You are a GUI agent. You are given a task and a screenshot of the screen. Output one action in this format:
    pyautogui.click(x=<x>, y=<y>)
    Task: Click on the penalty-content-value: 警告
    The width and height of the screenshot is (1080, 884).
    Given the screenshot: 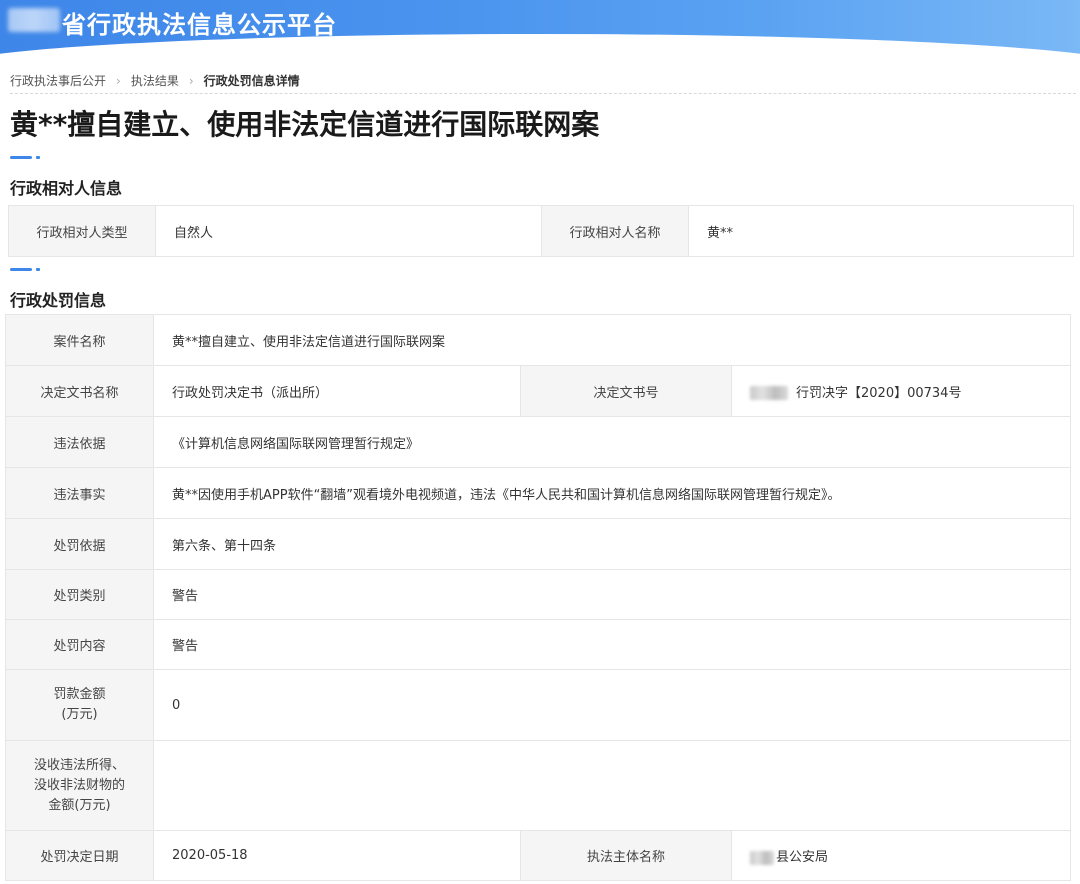 What is the action you would take?
    pyautogui.click(x=612, y=644)
    